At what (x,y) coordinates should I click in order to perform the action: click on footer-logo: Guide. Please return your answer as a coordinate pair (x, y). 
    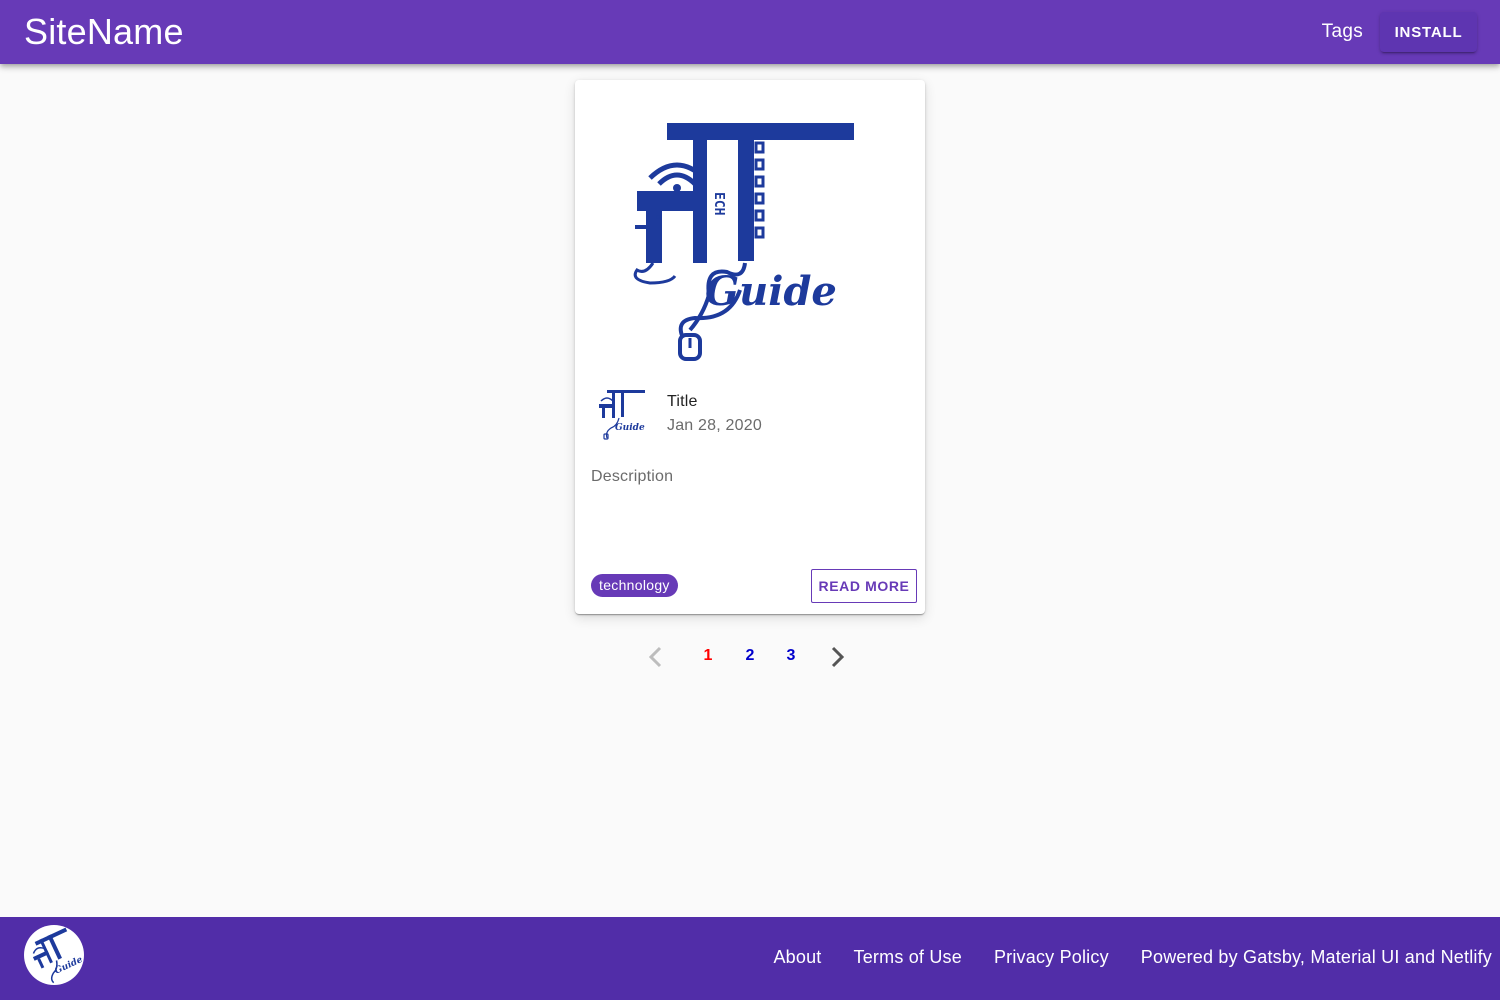
    Looking at the image, I should click on (54, 955).